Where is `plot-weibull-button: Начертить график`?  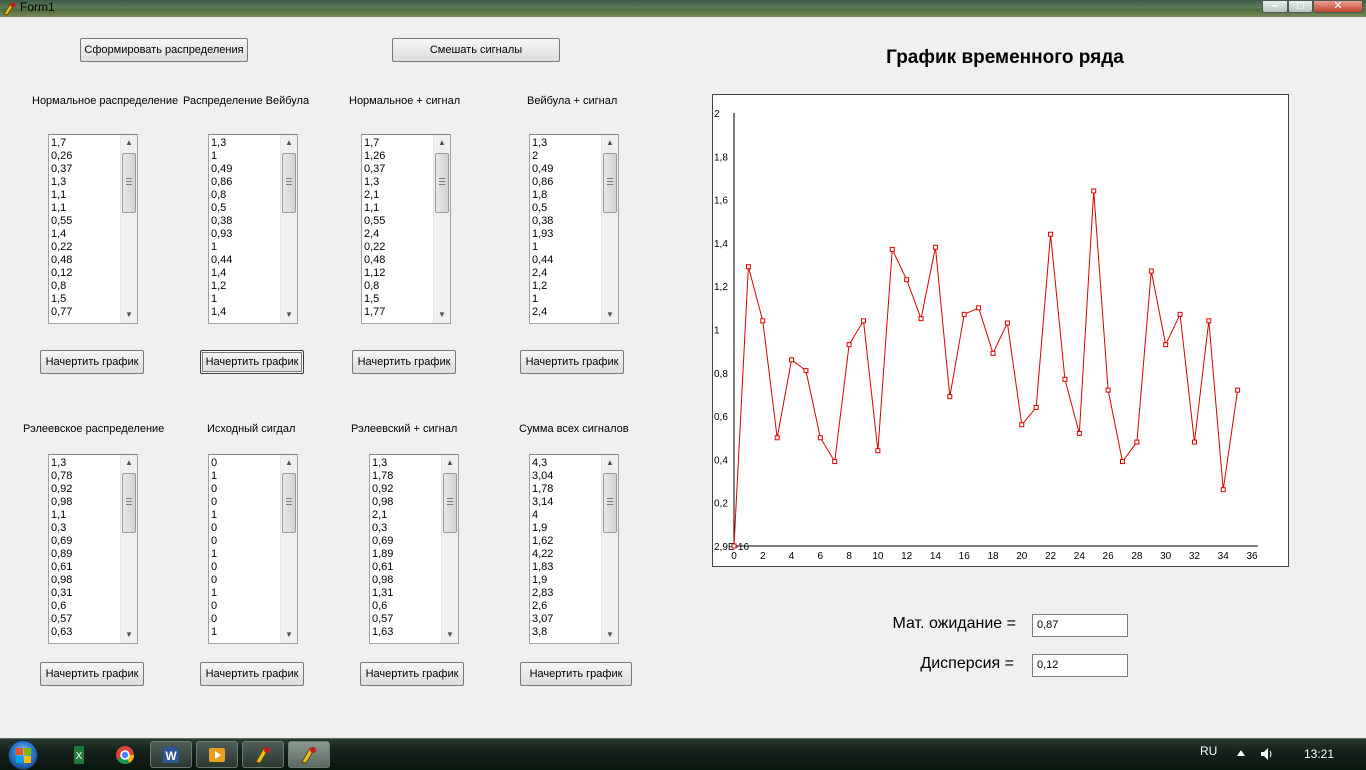 plot-weibull-button: Начертить график is located at coordinates (252, 362).